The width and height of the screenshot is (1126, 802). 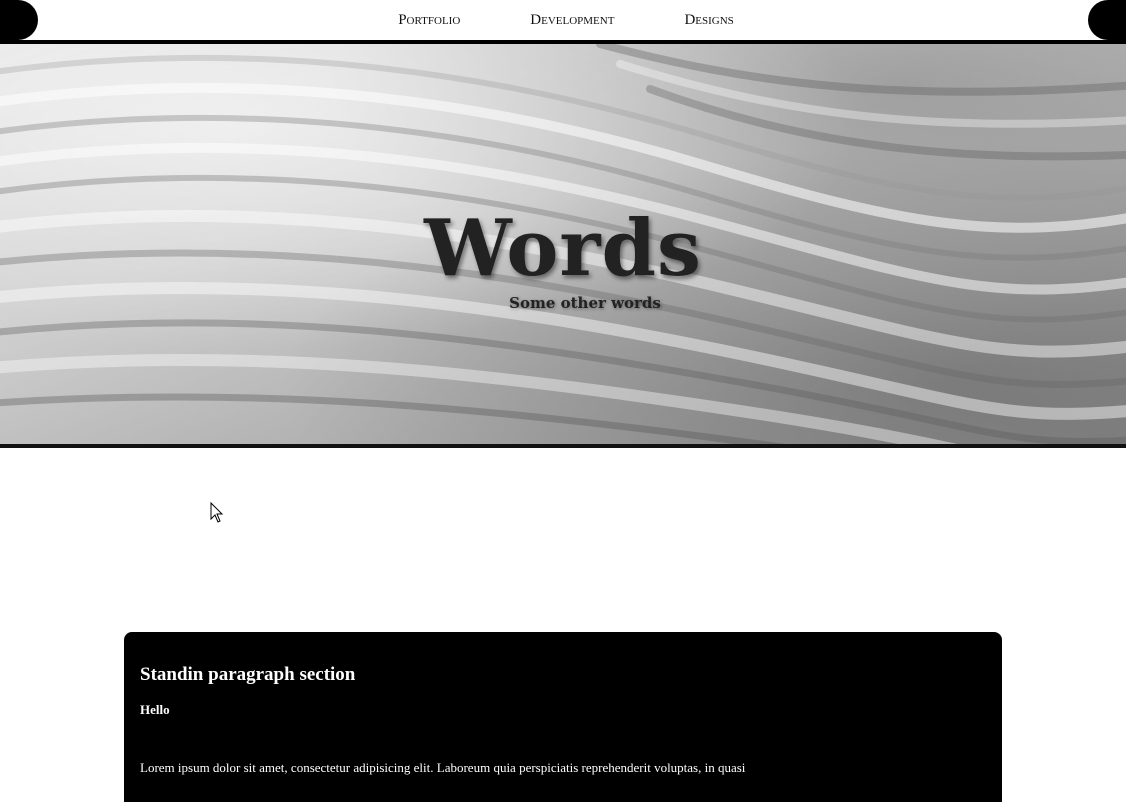 What do you see at coordinates (248, 674) in the screenshot?
I see `section-heading: Standin paragraph section` at bounding box center [248, 674].